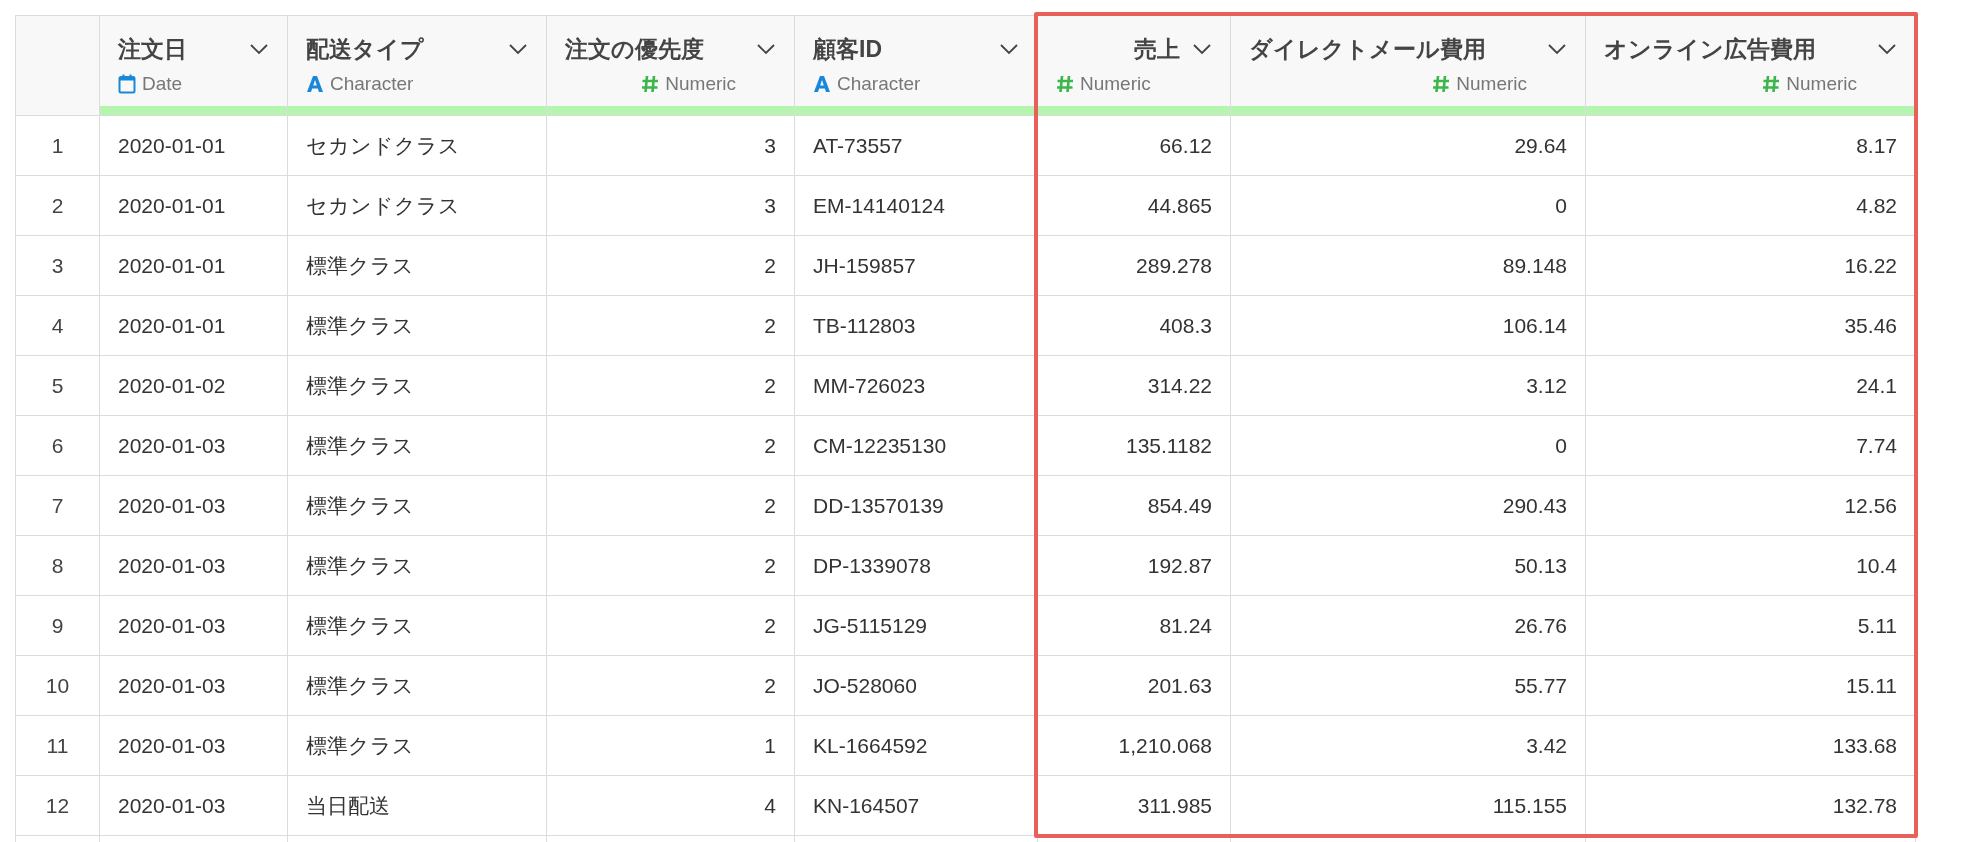 The width and height of the screenshot is (1982, 842). What do you see at coordinates (916, 506) in the screenshot?
I see `table-cell: DD-13570139` at bounding box center [916, 506].